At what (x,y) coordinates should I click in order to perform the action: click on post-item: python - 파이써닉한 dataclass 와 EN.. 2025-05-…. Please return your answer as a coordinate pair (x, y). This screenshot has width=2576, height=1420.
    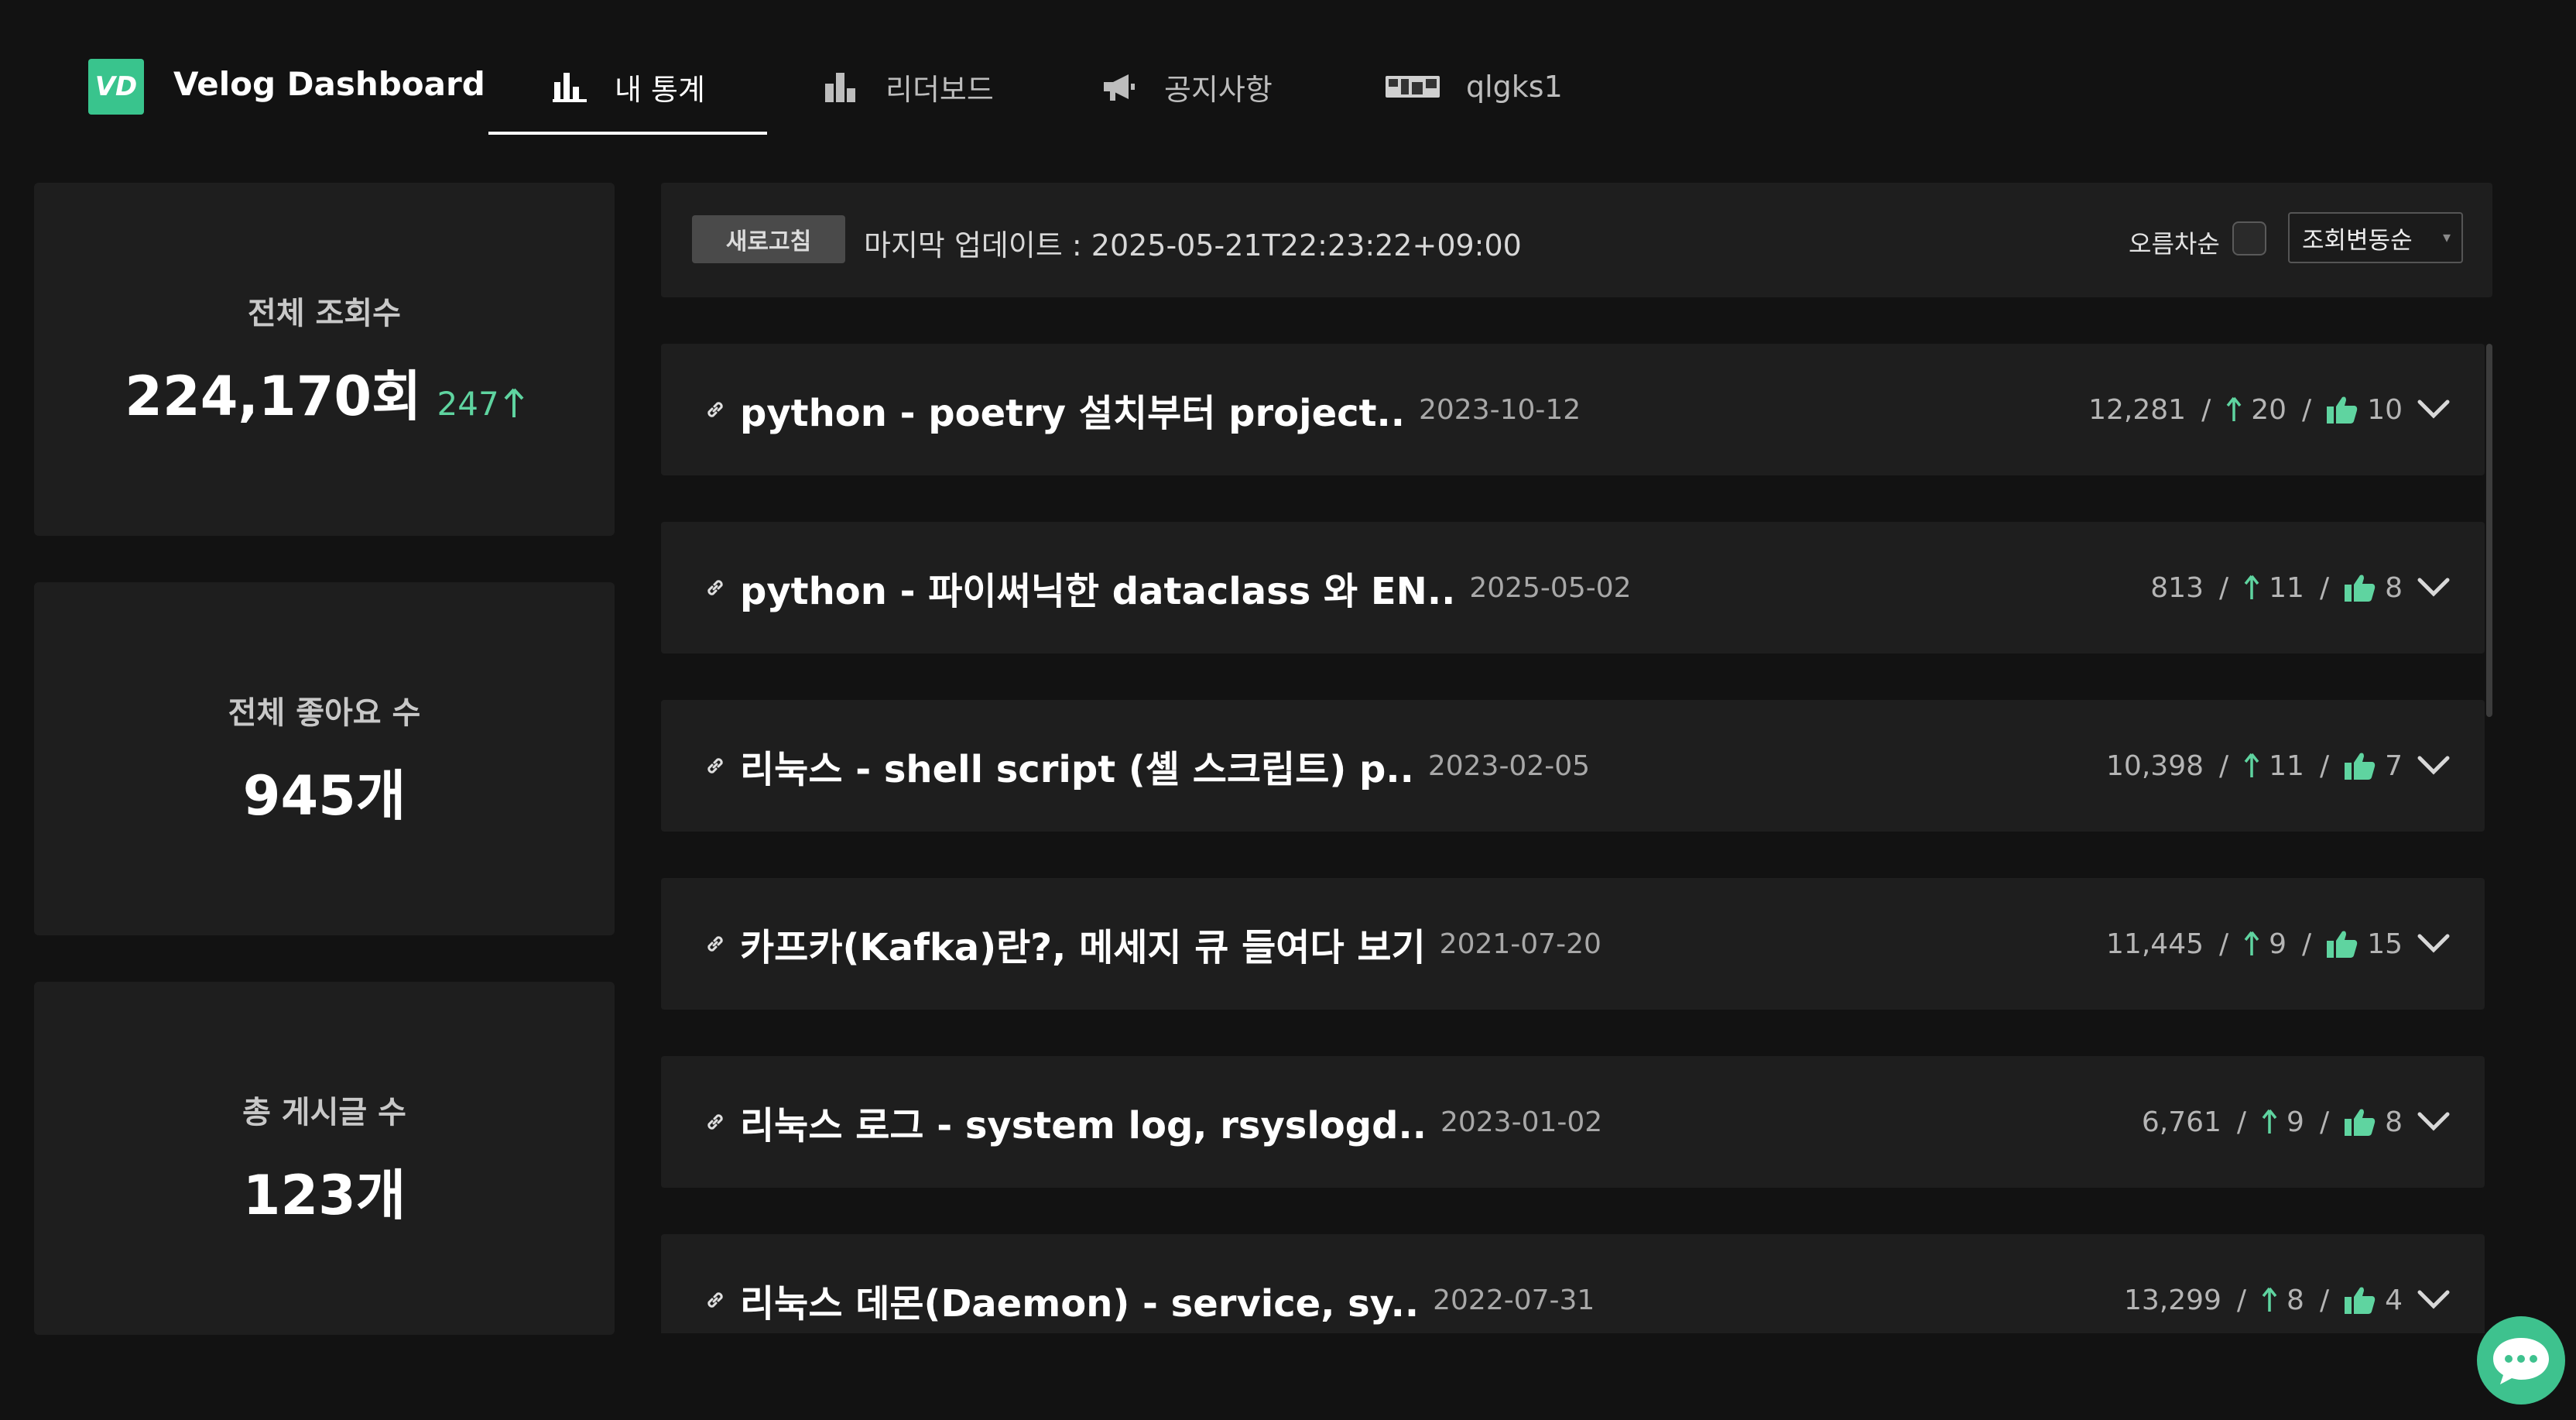
    Looking at the image, I should click on (1573, 587).